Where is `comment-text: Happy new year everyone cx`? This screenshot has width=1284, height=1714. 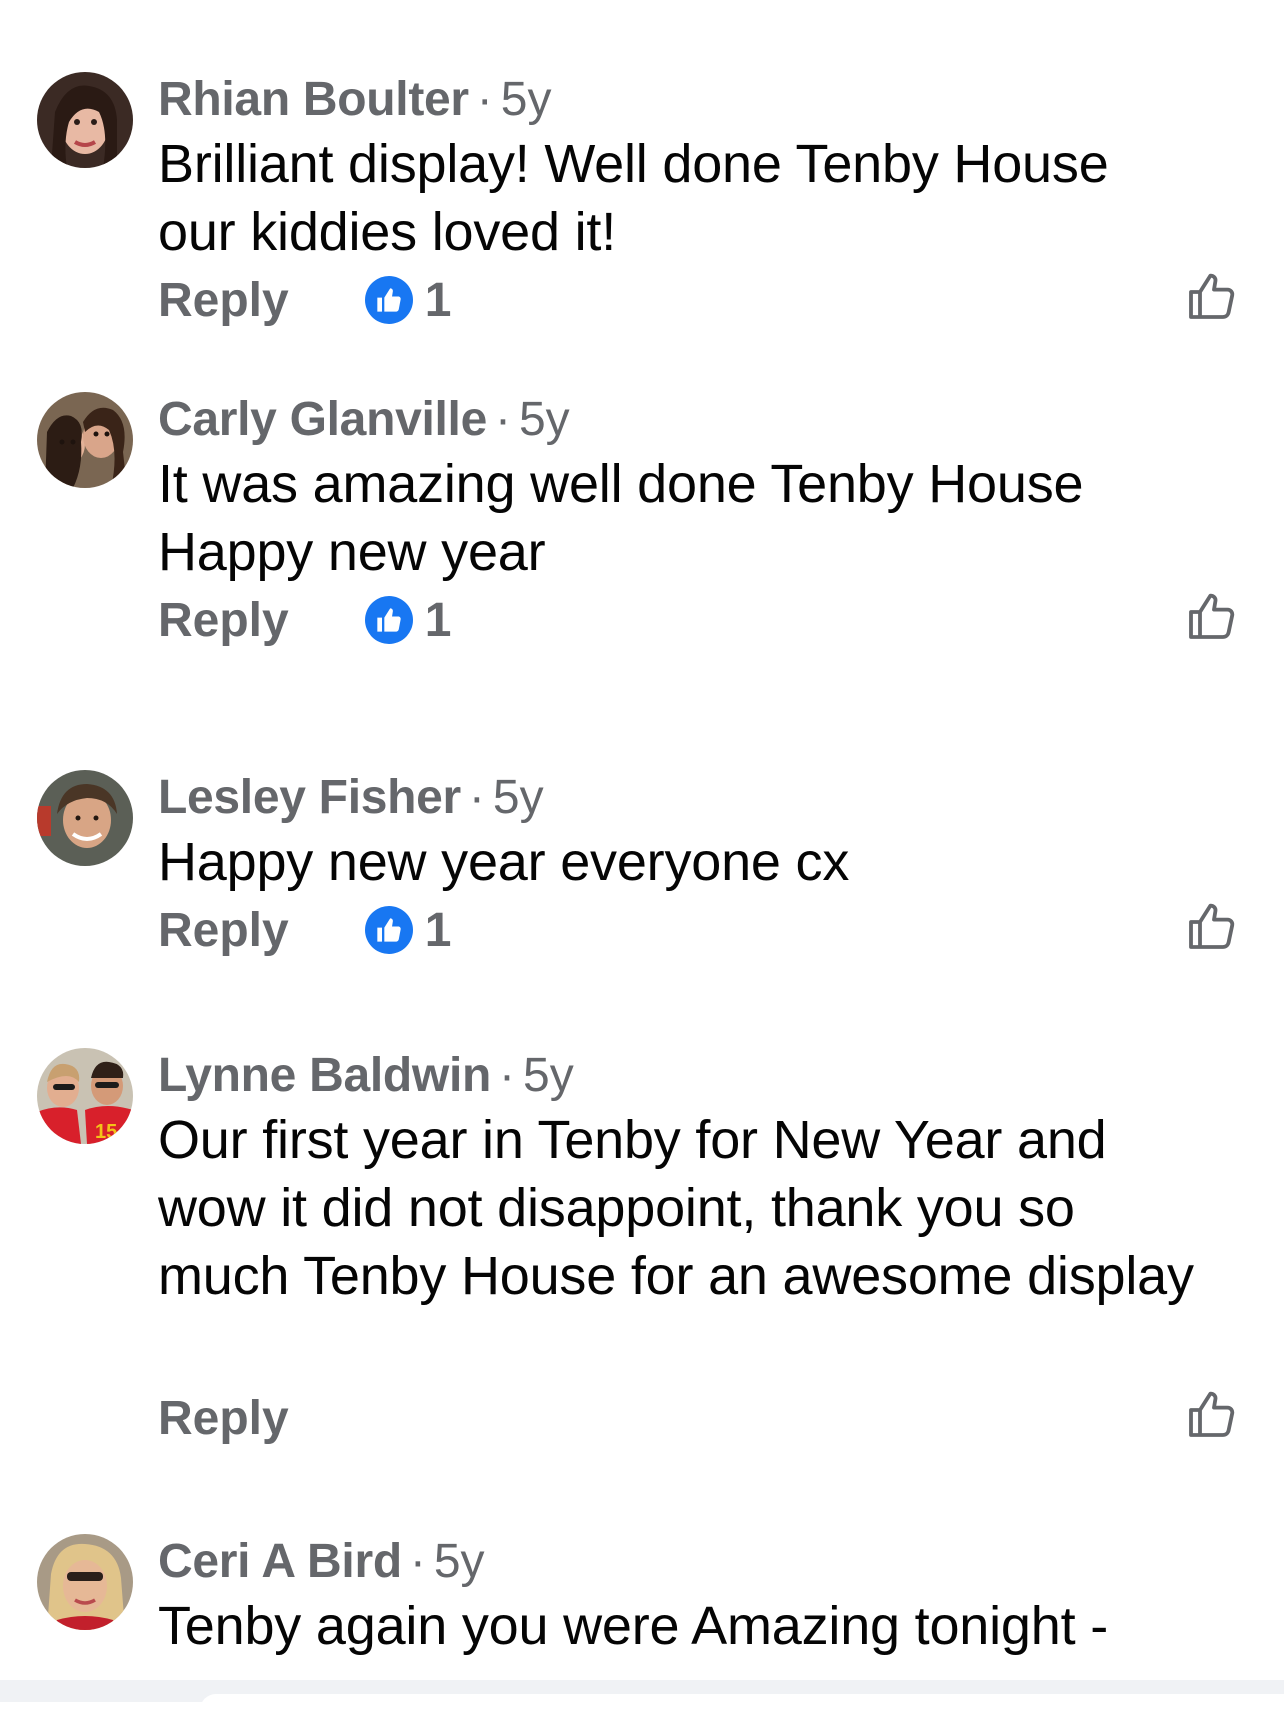 comment-text: Happy new year everyone cx is located at coordinates (504, 862).